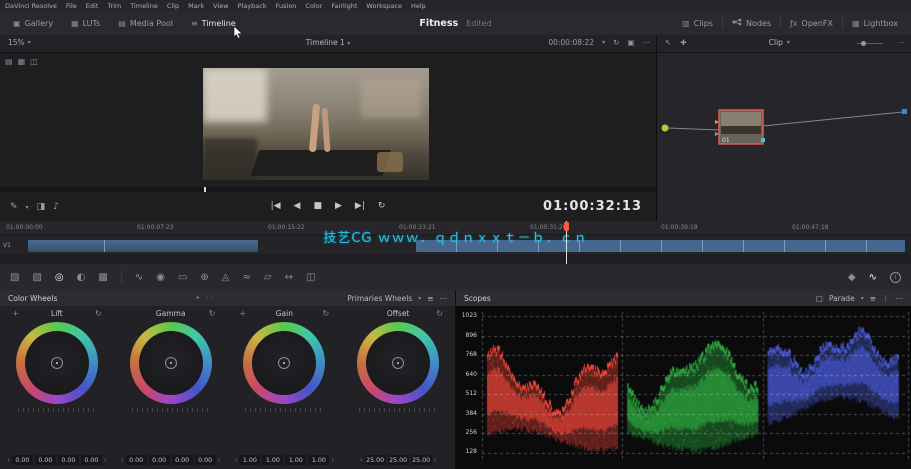  What do you see at coordinates (56, 363) in the screenshot?
I see `lift-color-wheel` at bounding box center [56, 363].